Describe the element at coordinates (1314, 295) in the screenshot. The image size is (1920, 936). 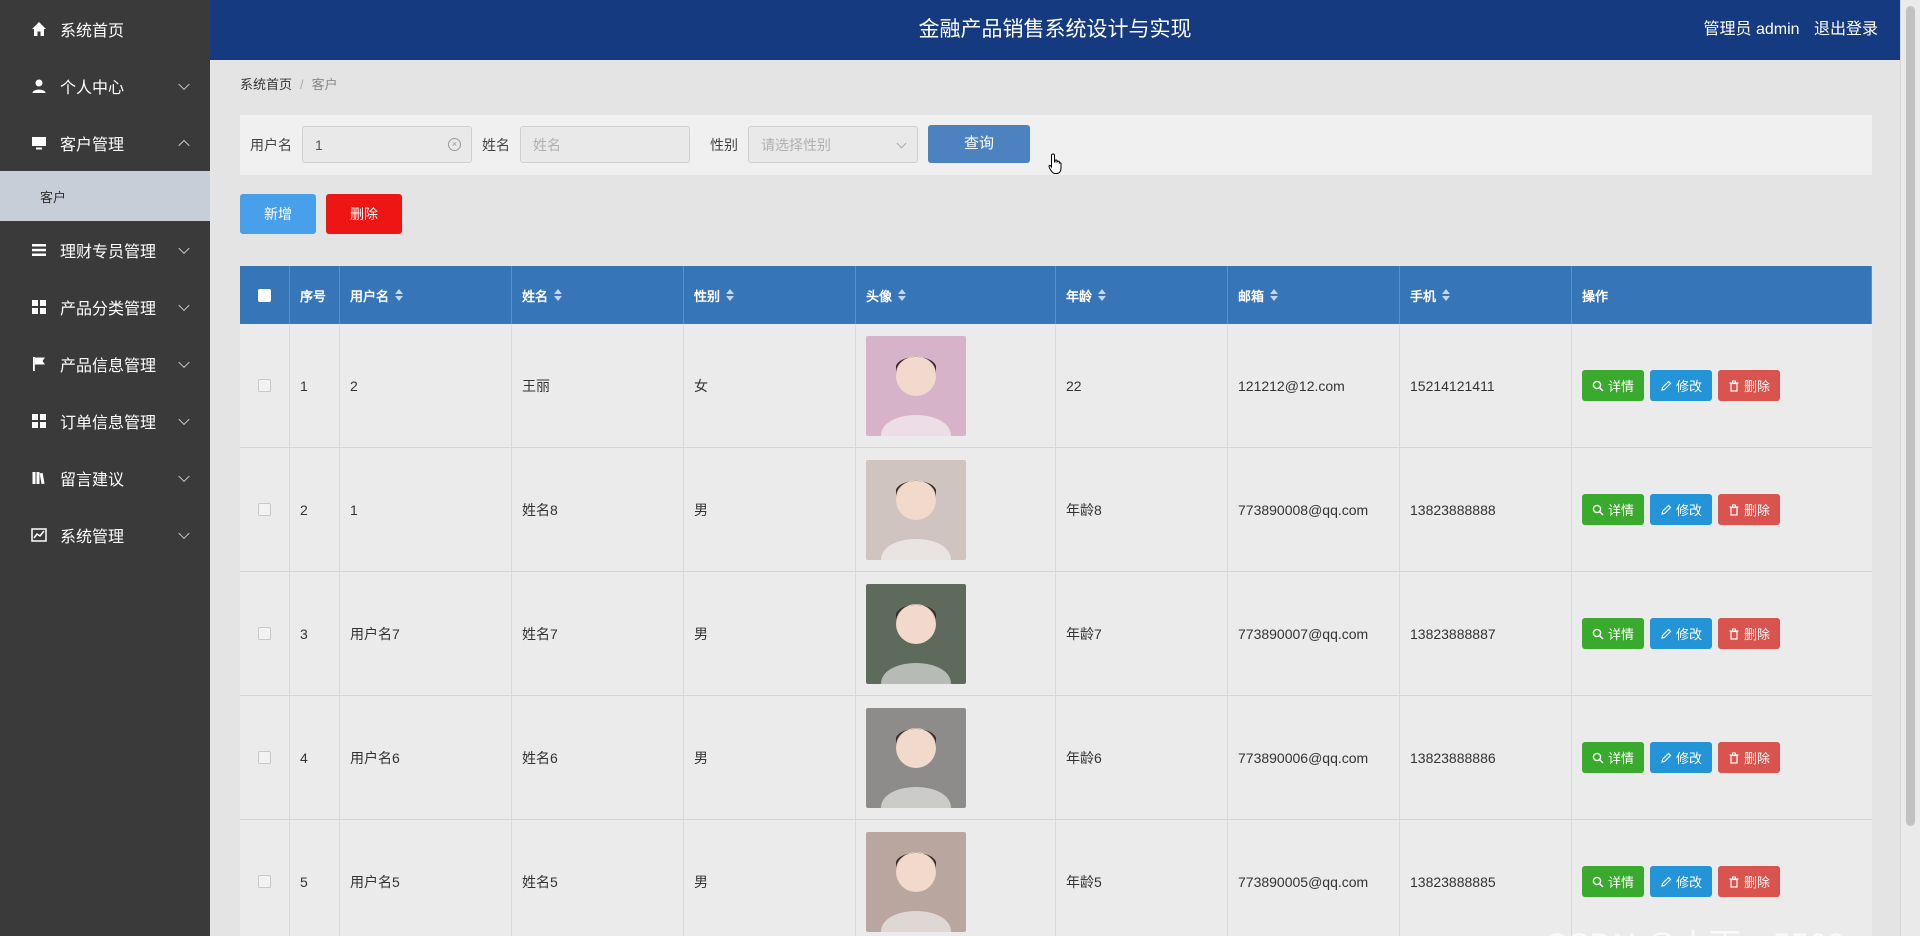
I see `header-email: 邮箱` at that location.